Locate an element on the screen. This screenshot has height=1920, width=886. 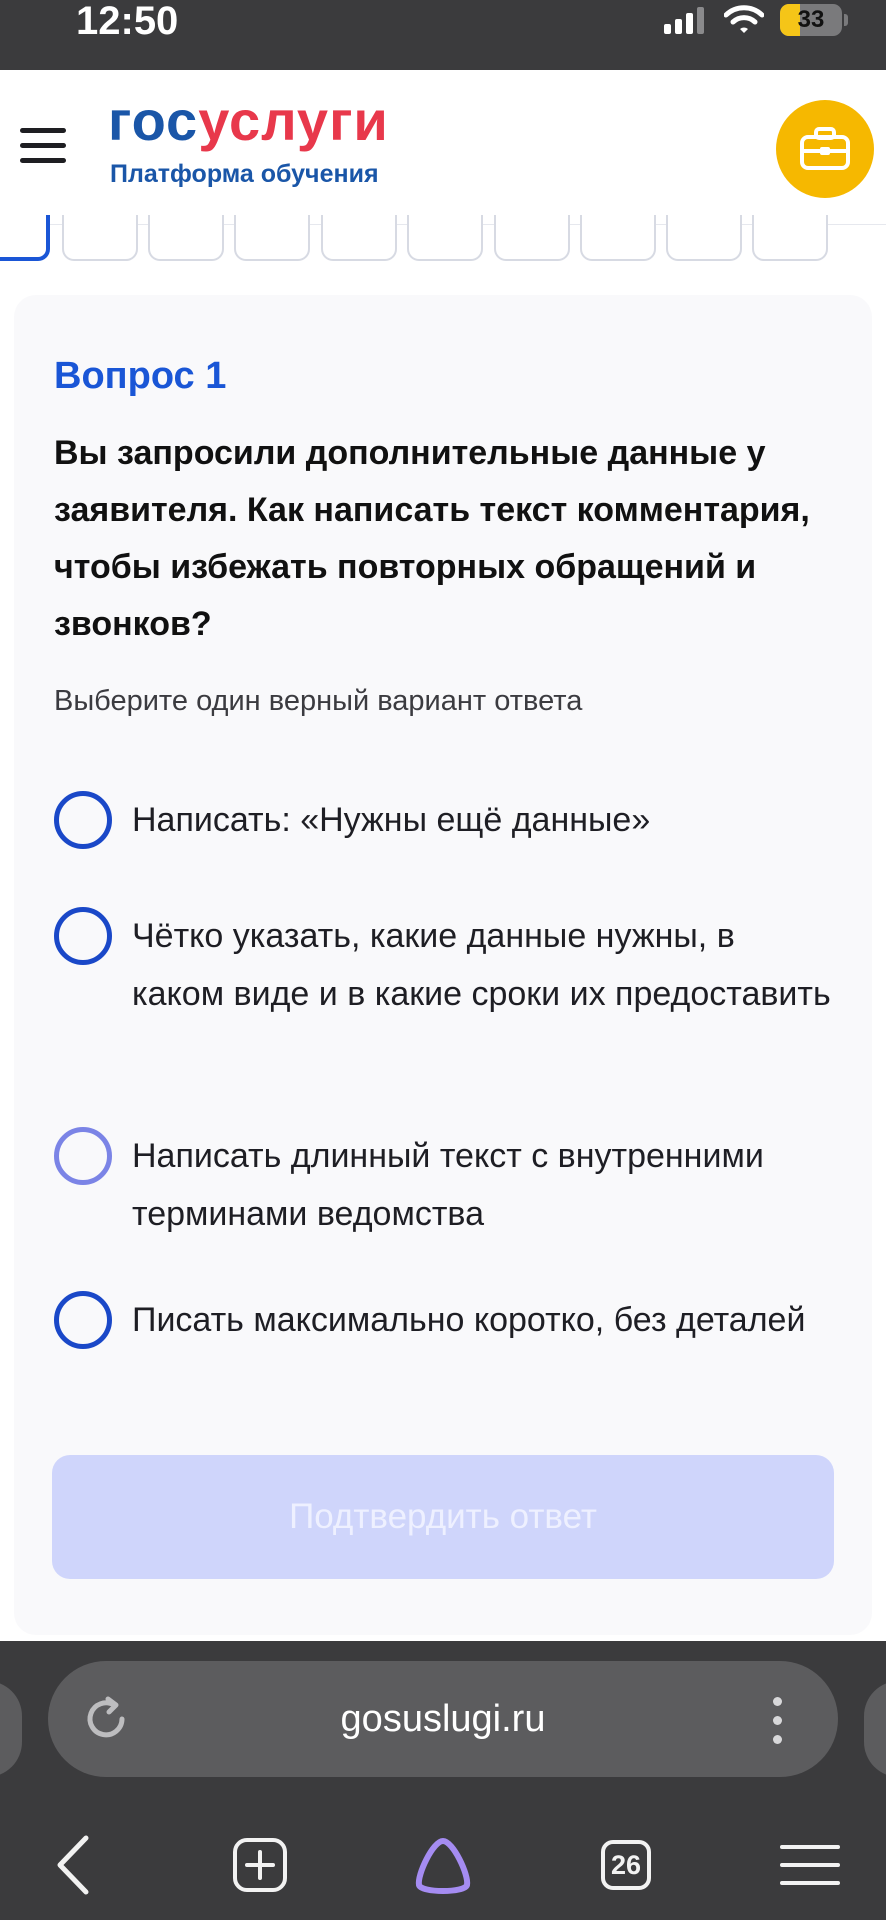
url-text: gosuslugi.ru is located at coordinates (443, 1719).